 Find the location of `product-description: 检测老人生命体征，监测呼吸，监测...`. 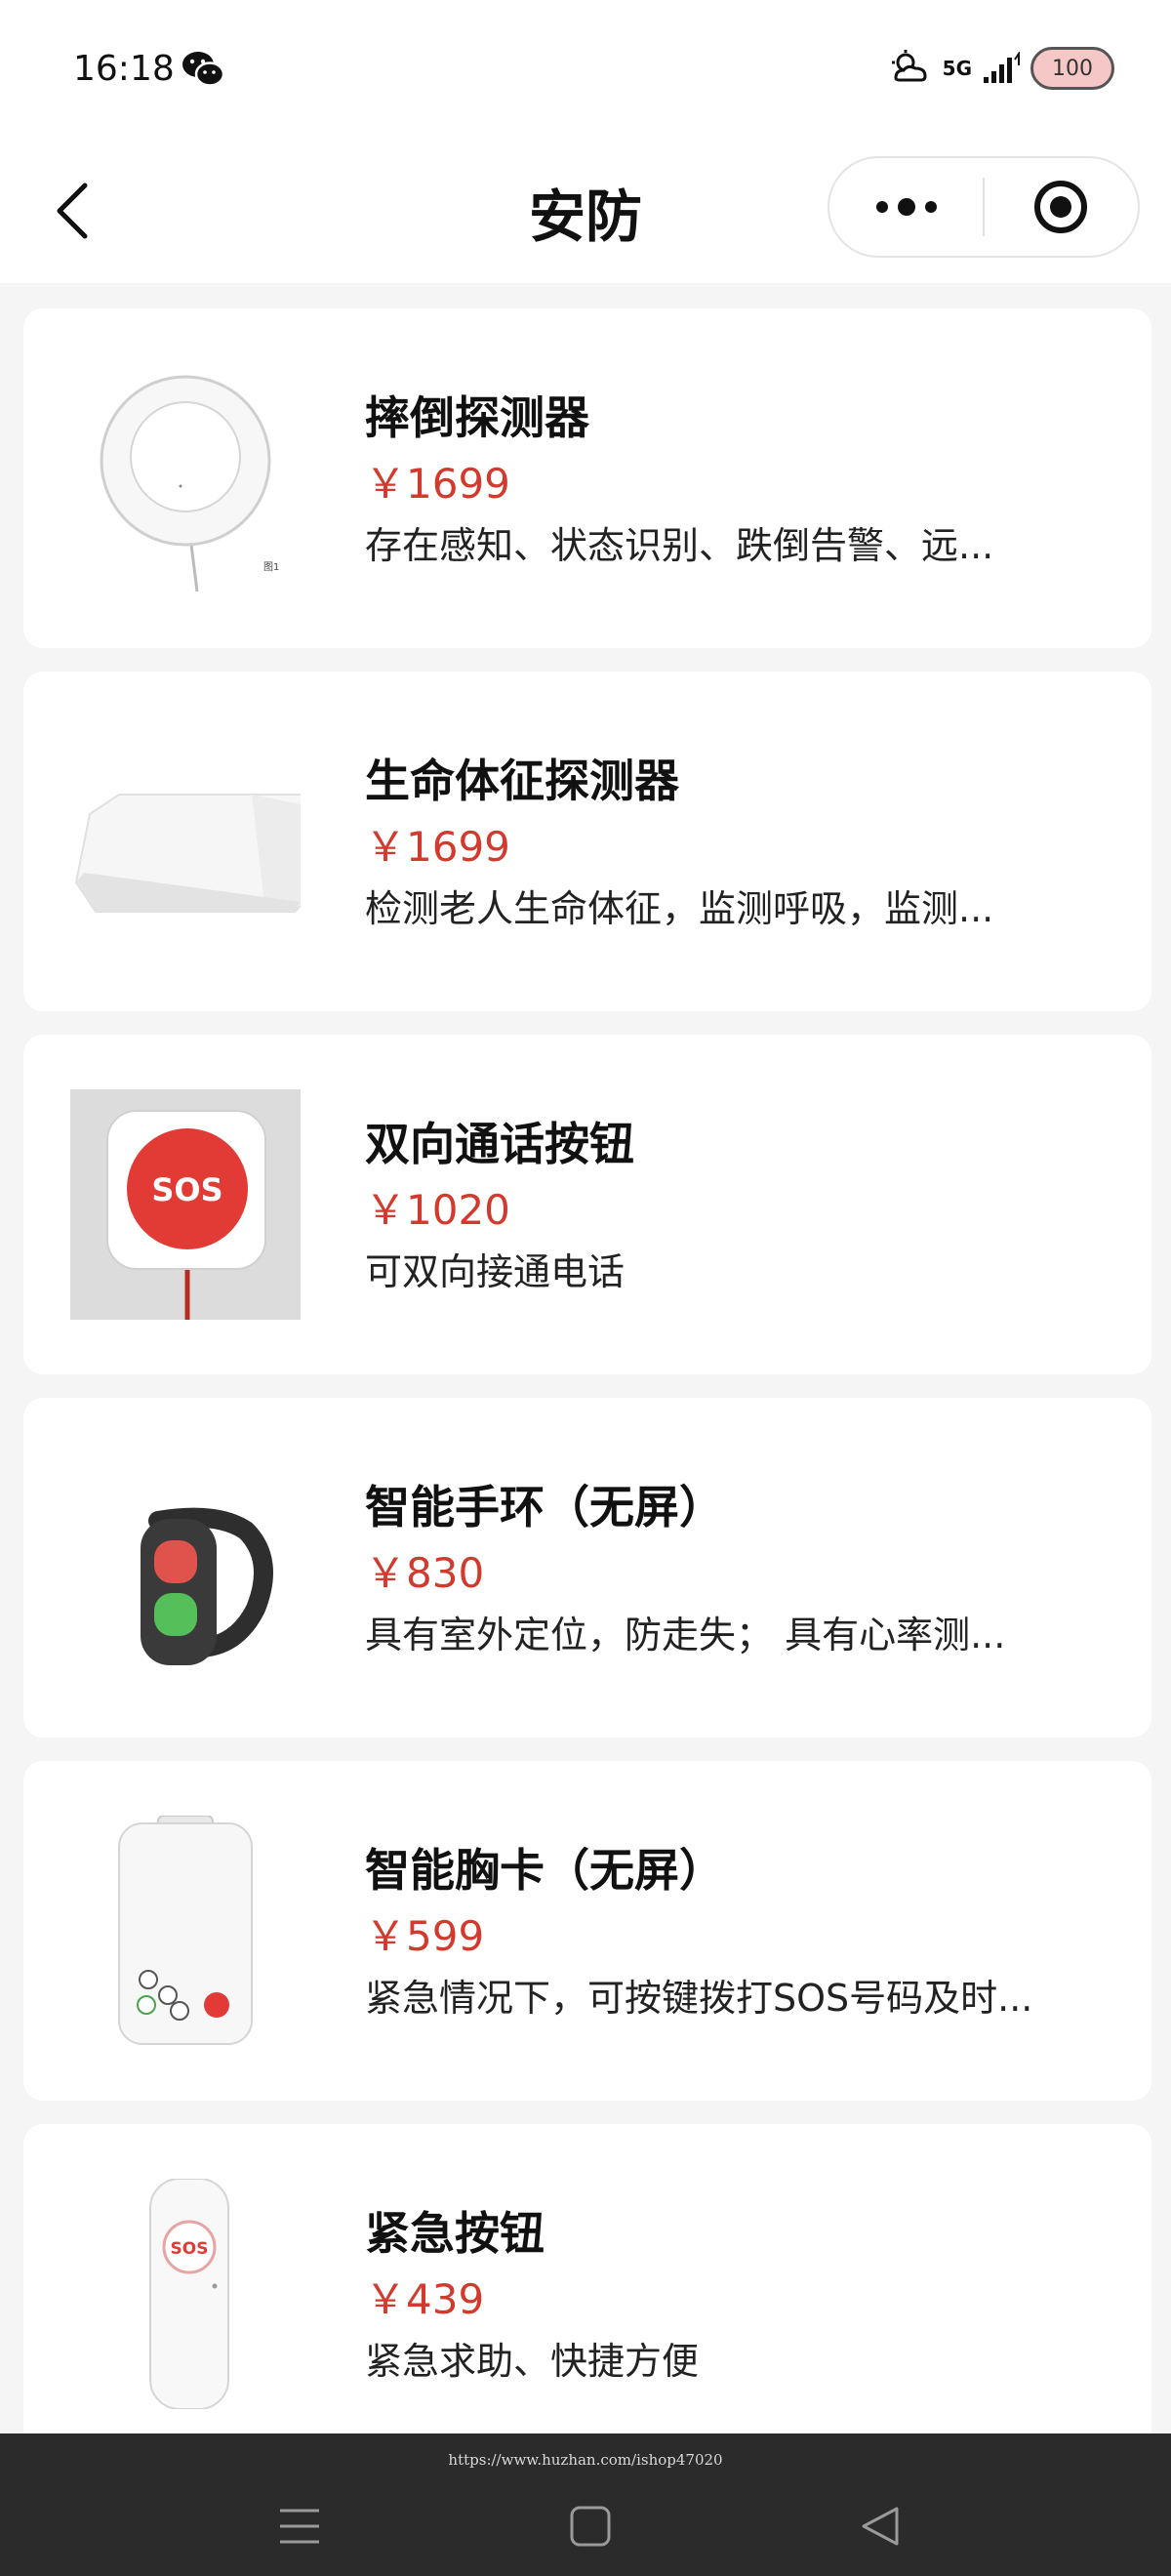

product-description: 检测老人生命体征，监测呼吸，监测... is located at coordinates (679, 908).